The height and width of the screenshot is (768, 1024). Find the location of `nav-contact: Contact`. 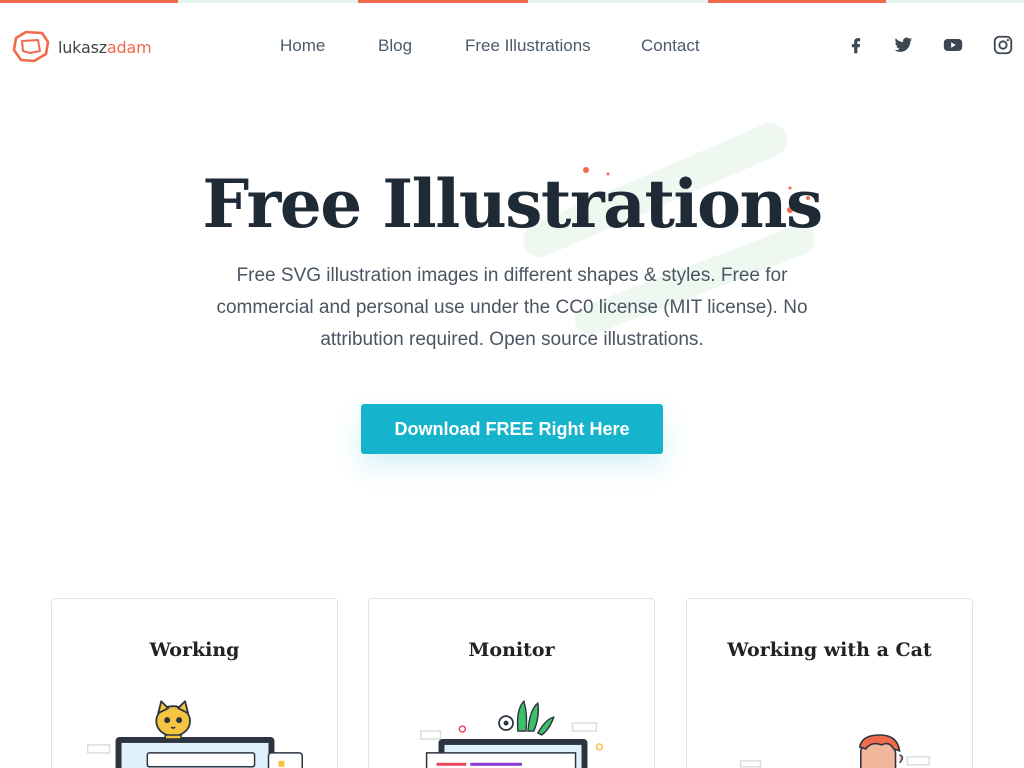

nav-contact: Contact is located at coordinates (670, 46).